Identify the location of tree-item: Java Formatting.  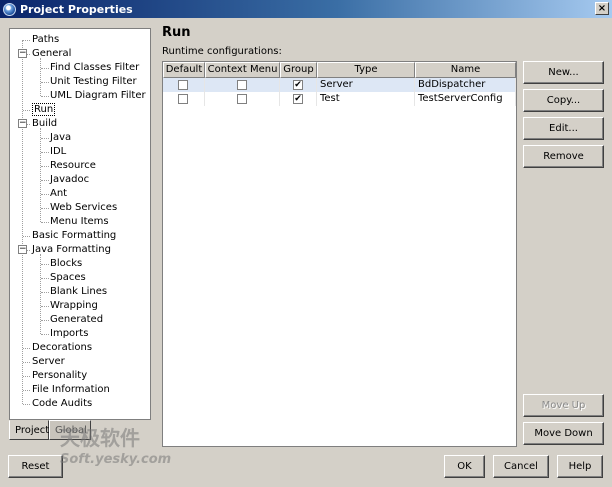
(71, 249).